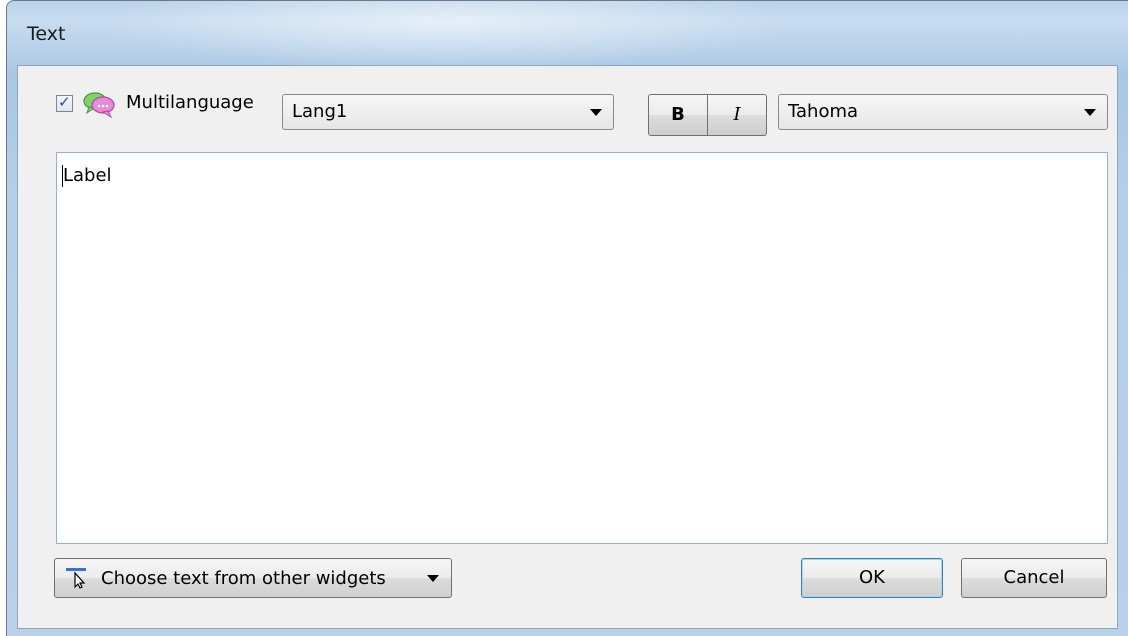 The width and height of the screenshot is (1128, 636). I want to click on speech-bubbles-icon, so click(99, 105).